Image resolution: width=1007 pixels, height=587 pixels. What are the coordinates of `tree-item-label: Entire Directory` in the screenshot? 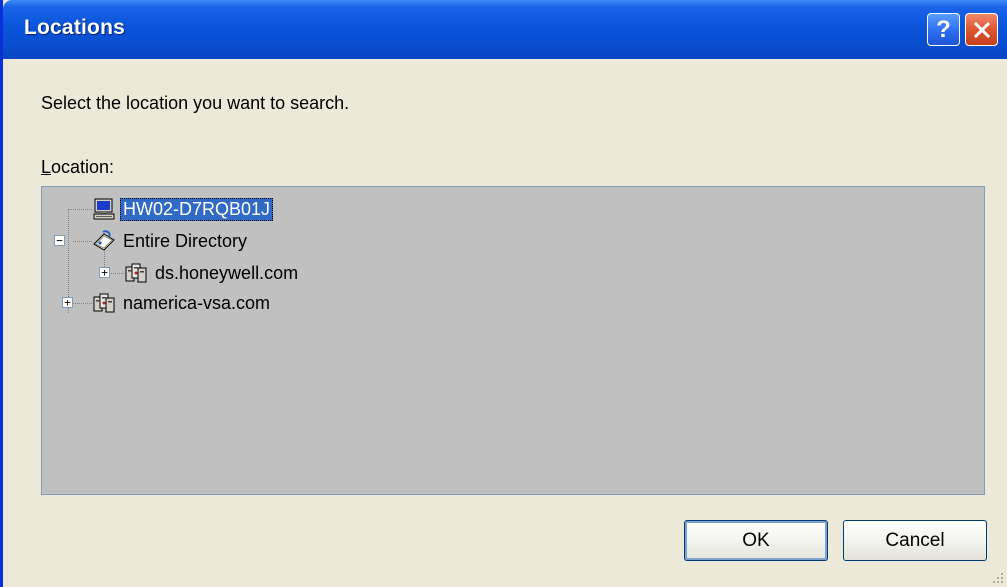 It's located at (185, 240).